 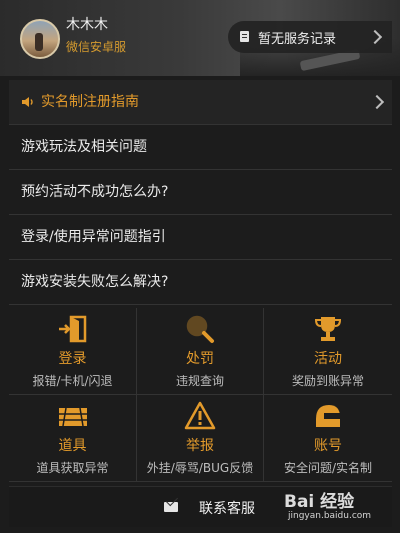 What do you see at coordinates (93, 237) in the screenshot?
I see `faq-item-label: 登录/使用异常问题指引` at bounding box center [93, 237].